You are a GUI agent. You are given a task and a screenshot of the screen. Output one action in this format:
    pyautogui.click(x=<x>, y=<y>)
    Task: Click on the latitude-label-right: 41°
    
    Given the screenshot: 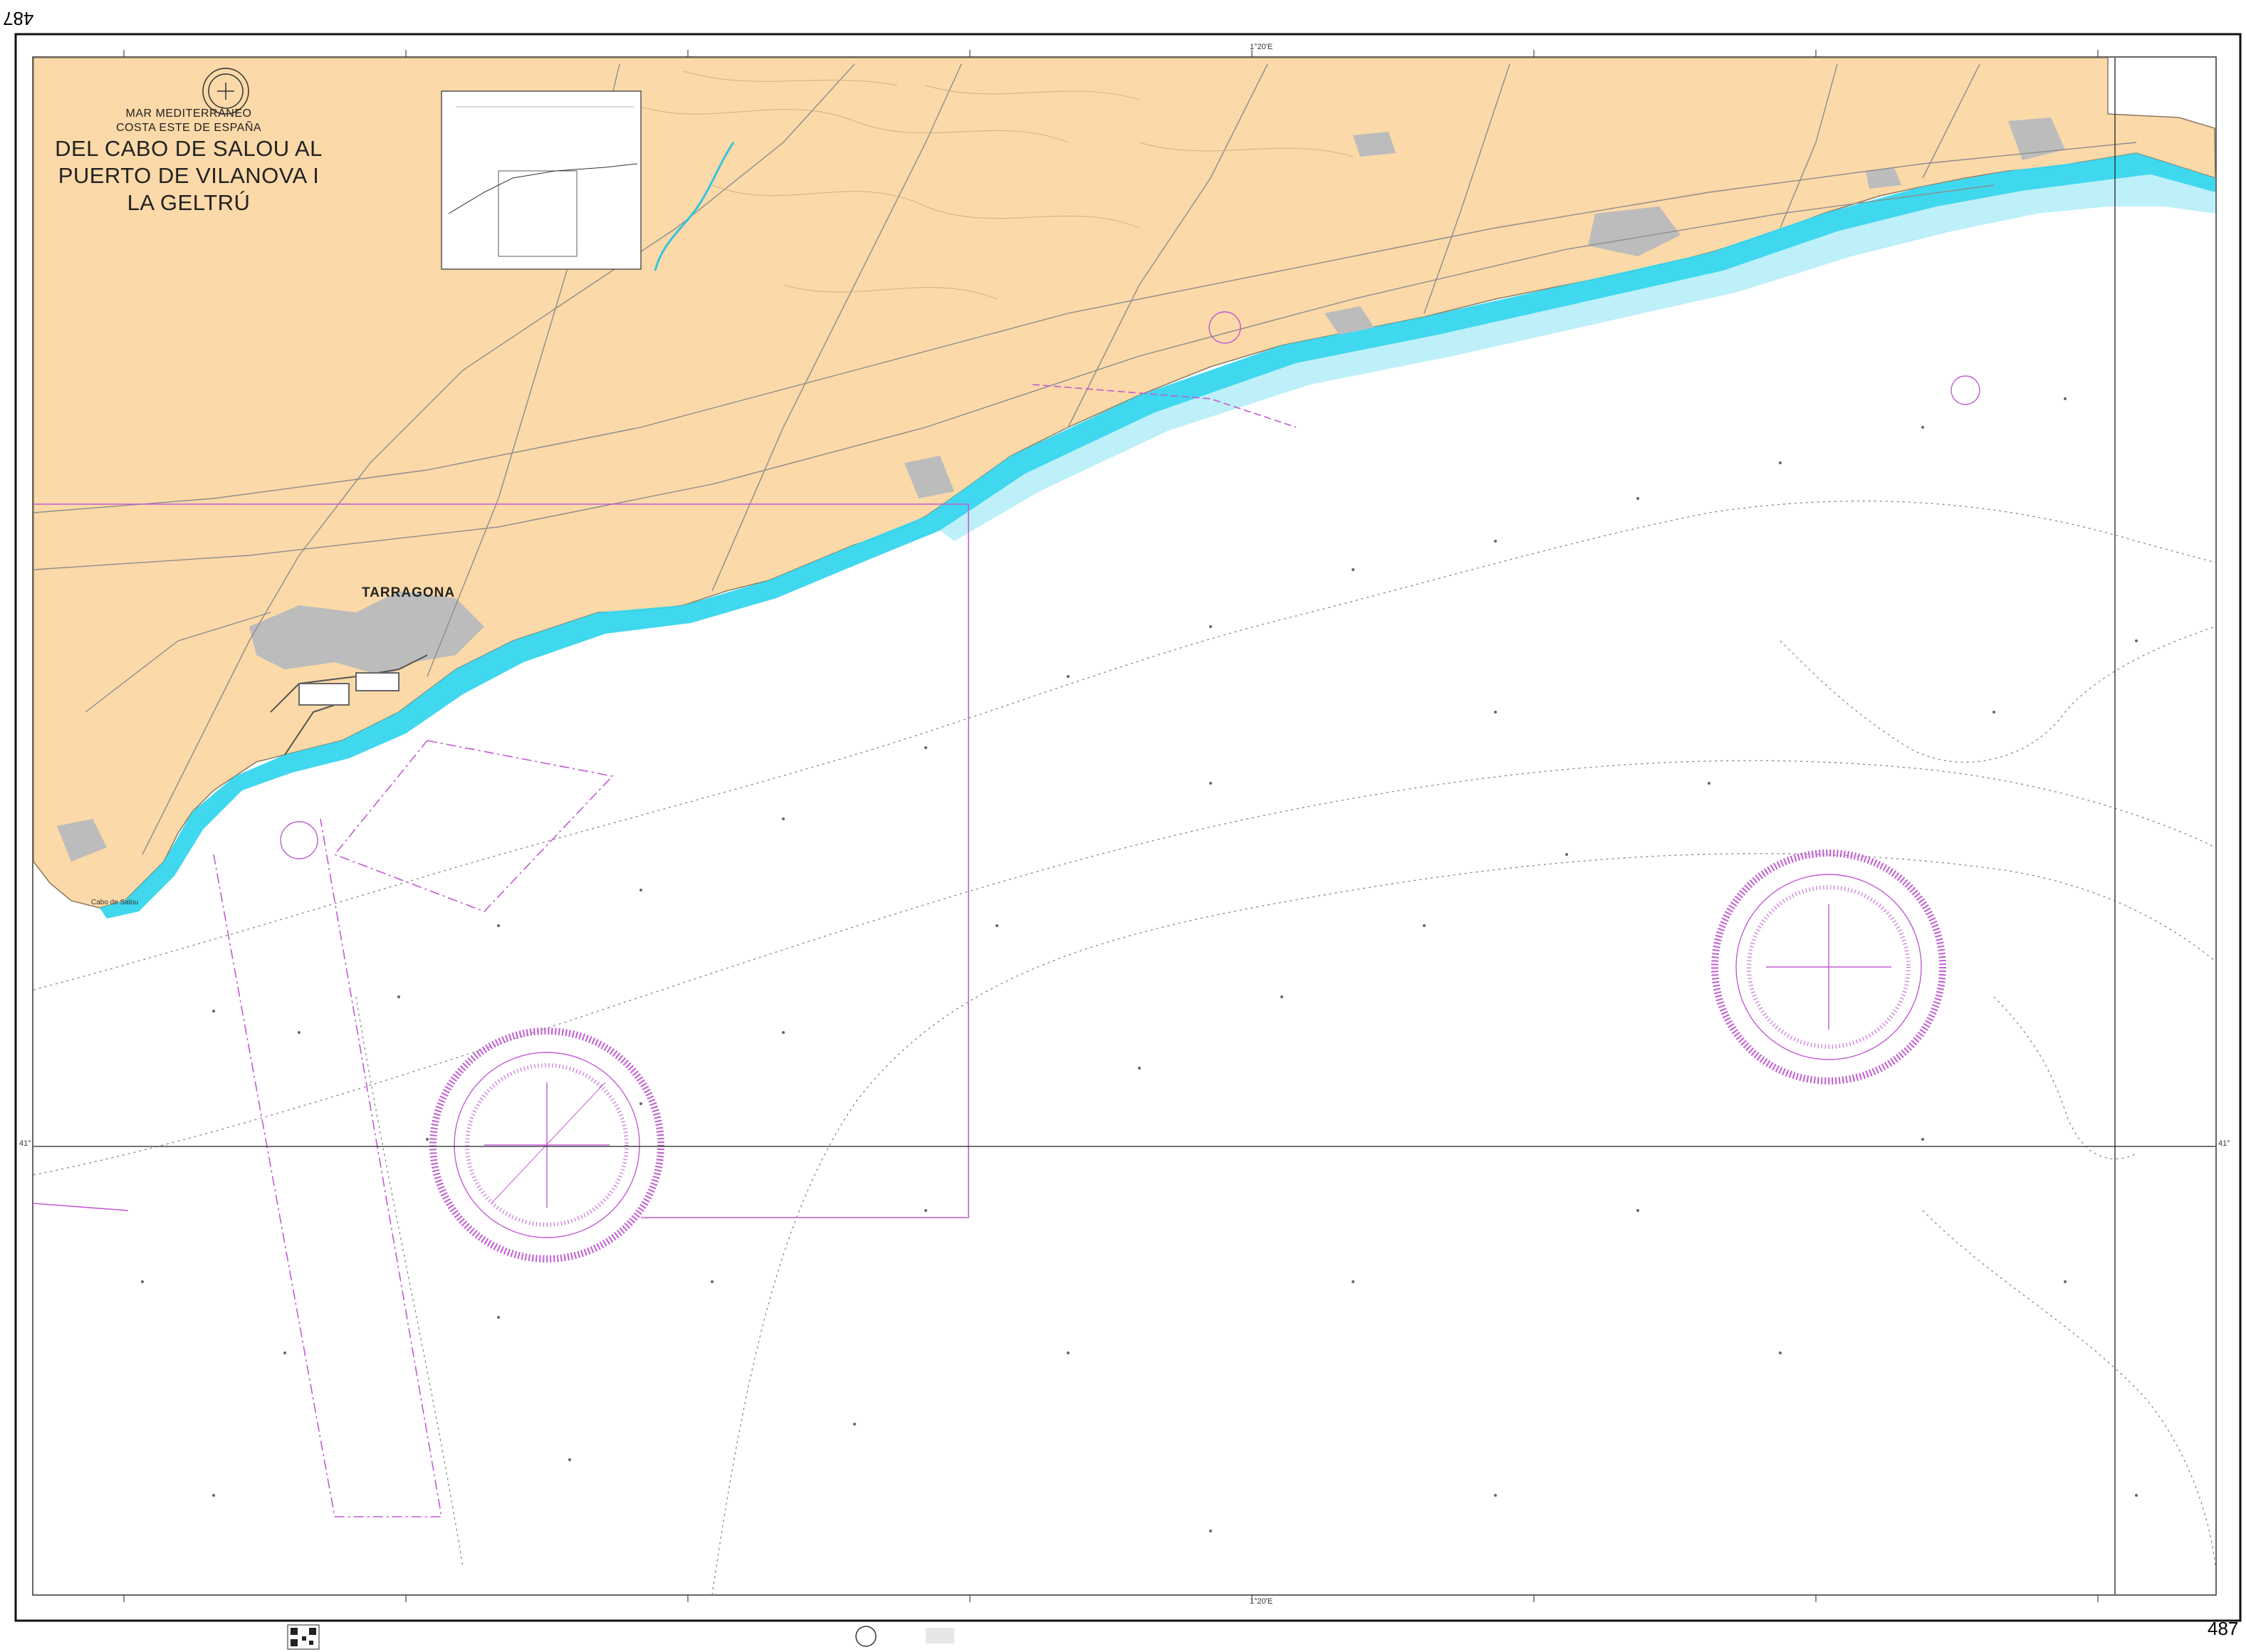 What is the action you would take?
    pyautogui.click(x=2224, y=1143)
    